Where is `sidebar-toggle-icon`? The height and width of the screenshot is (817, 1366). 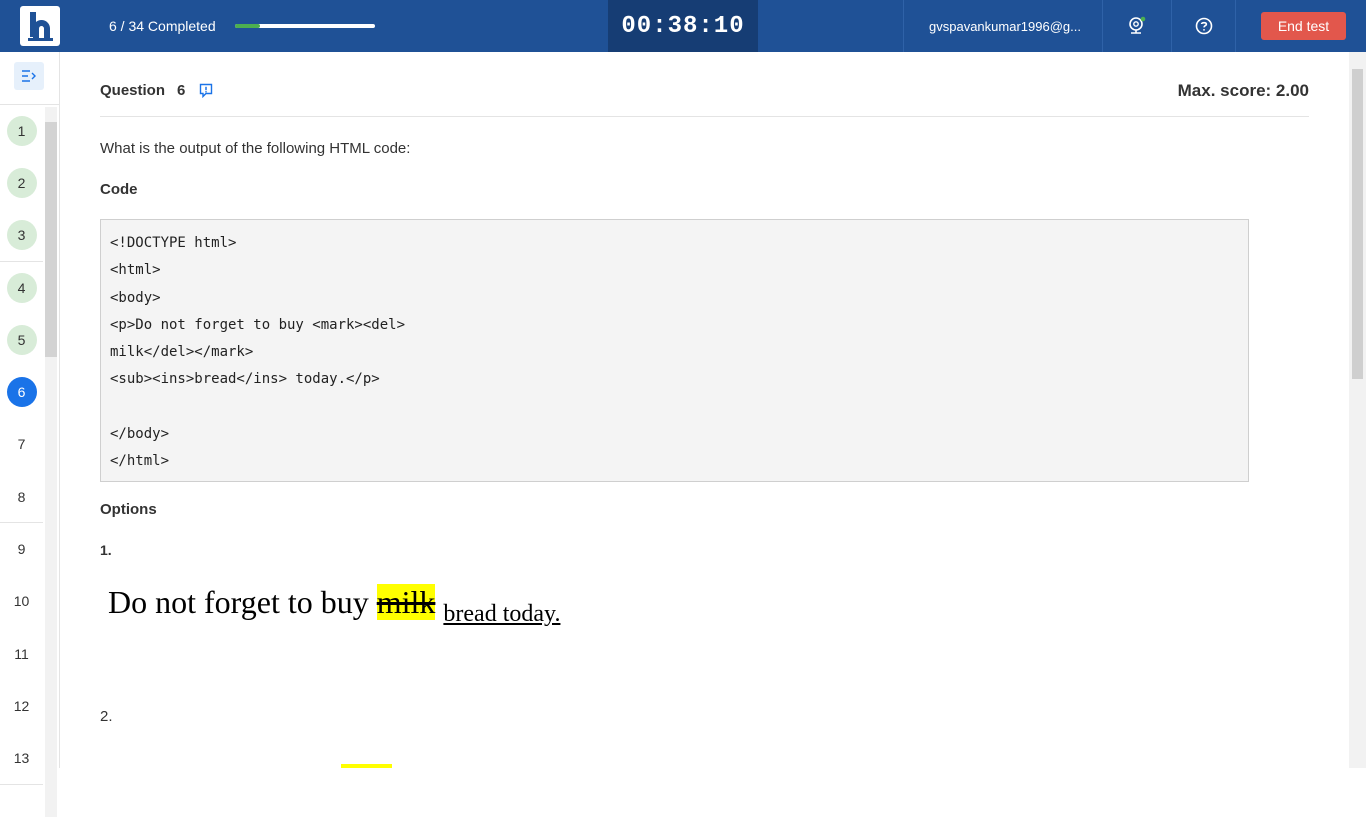 sidebar-toggle-icon is located at coordinates (29, 76).